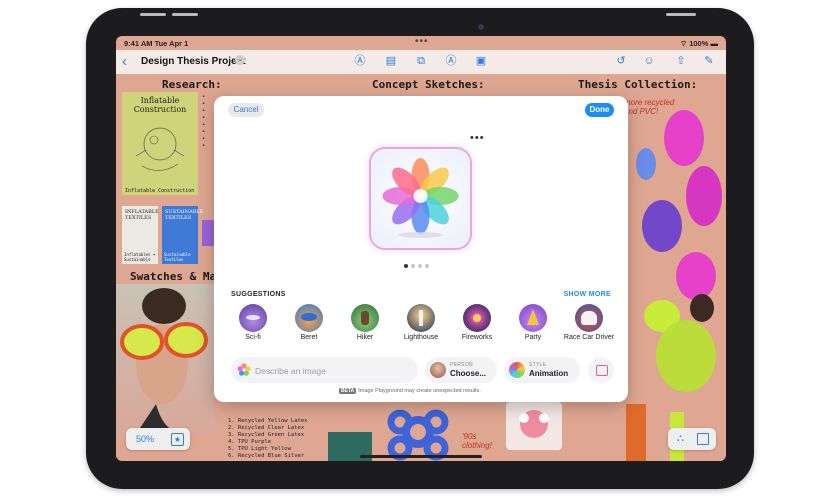  Describe the element at coordinates (421, 456) in the screenshot. I see `home-indicator` at that location.